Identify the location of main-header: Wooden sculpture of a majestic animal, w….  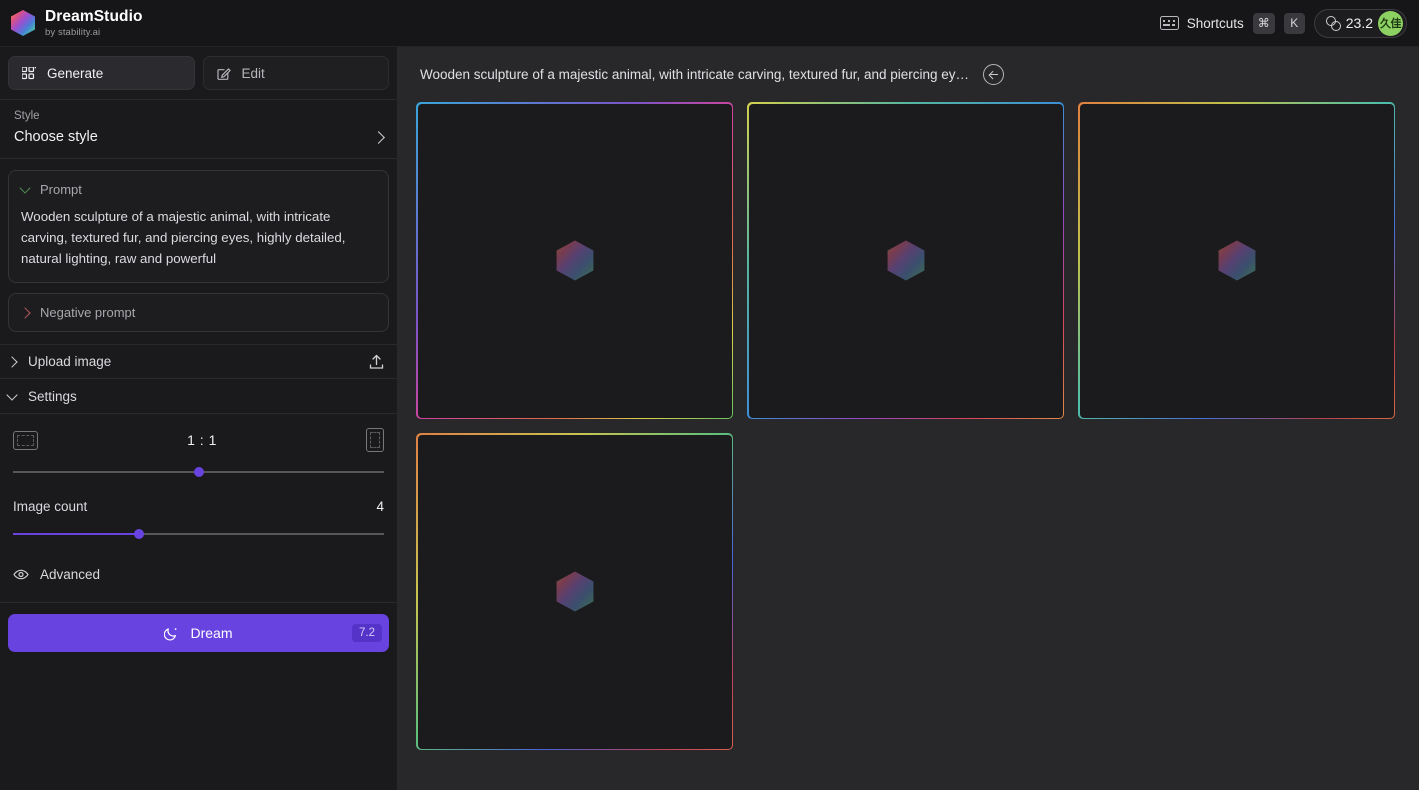
(908, 74).